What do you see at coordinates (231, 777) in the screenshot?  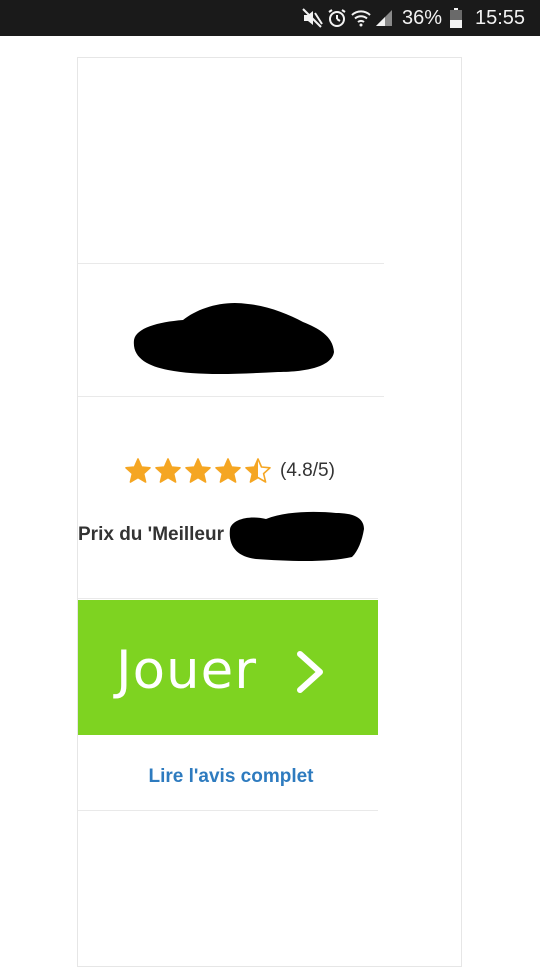 I see `read-full-review-link: Lire l'avis complet` at bounding box center [231, 777].